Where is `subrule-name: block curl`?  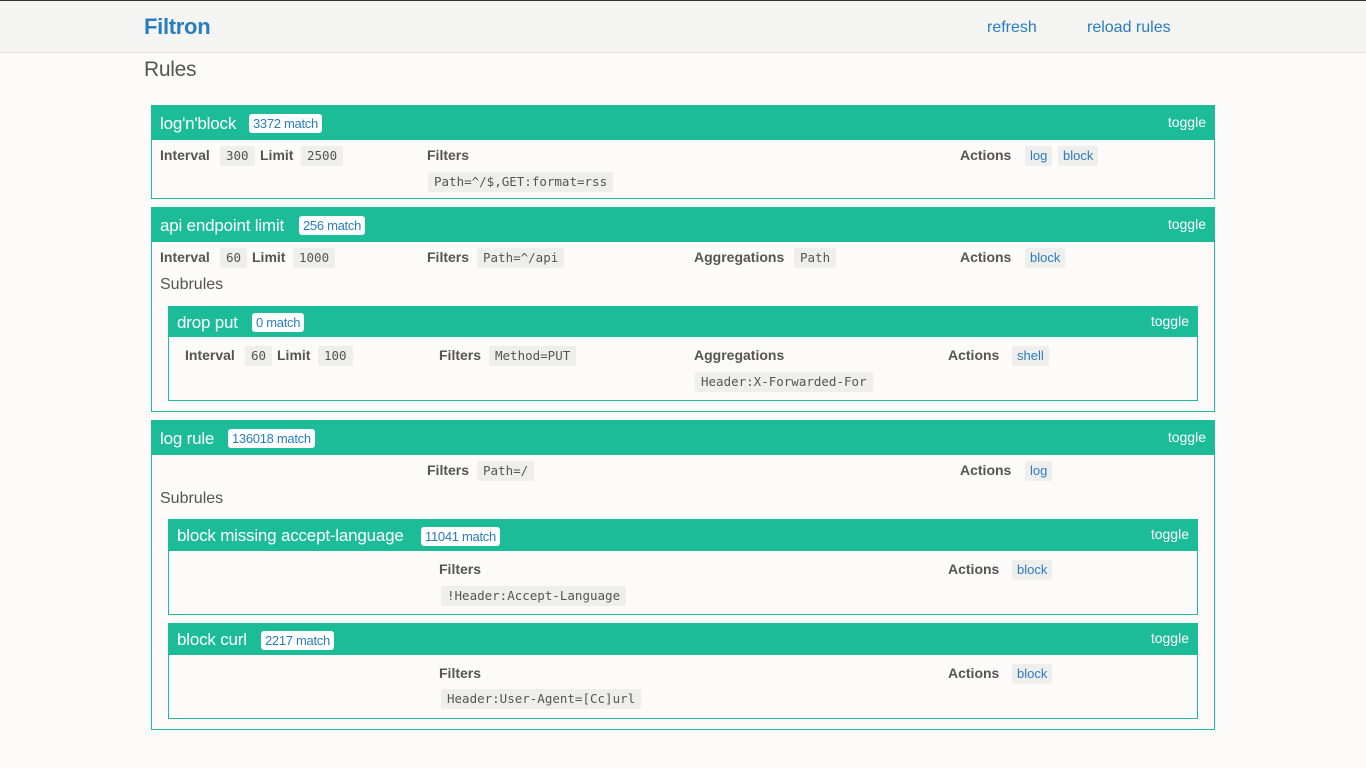 subrule-name: block curl is located at coordinates (212, 639).